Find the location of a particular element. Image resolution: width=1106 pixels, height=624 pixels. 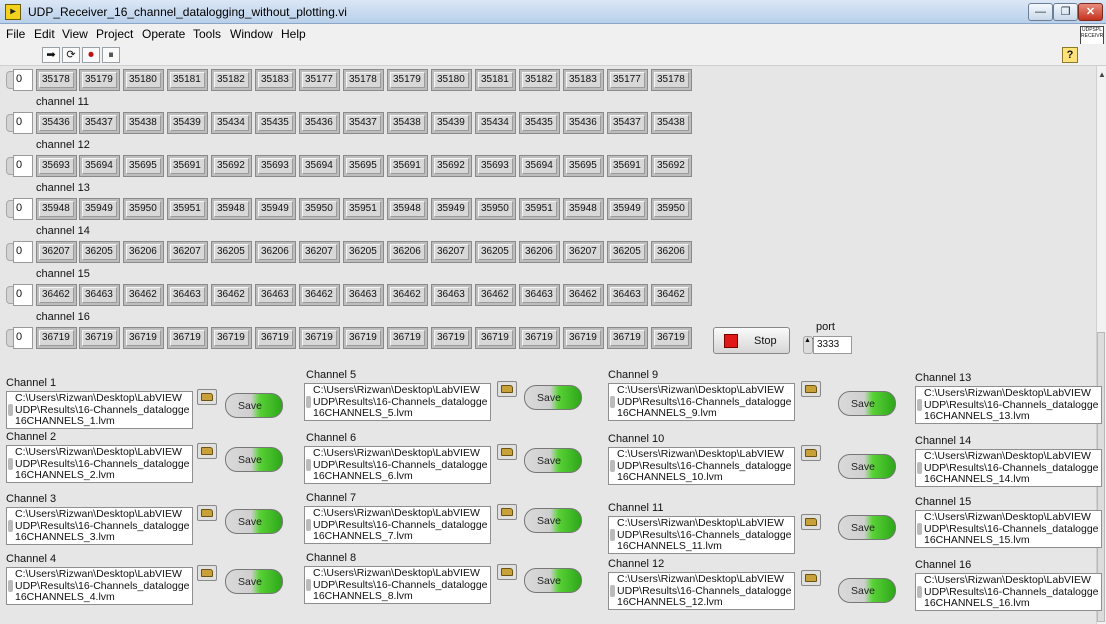

menu-edit: Edit is located at coordinates (44, 34).